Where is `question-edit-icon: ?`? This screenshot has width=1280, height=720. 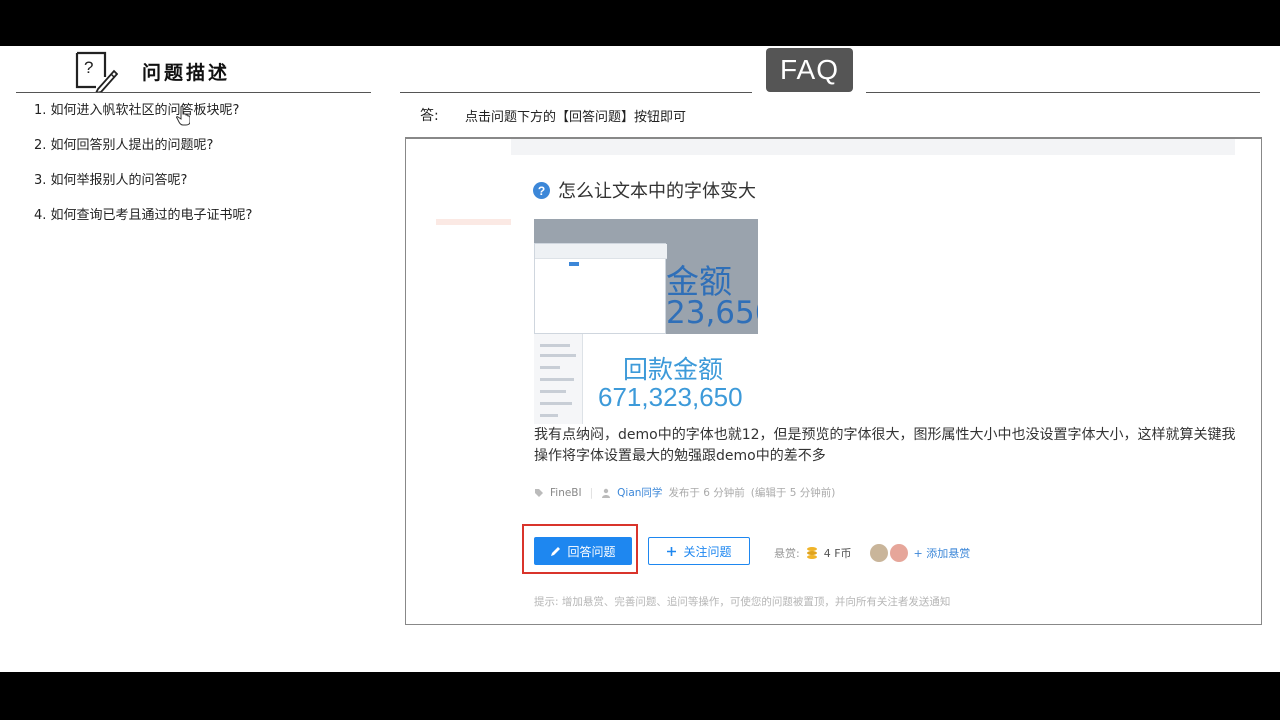 question-edit-icon: ? is located at coordinates (96, 72).